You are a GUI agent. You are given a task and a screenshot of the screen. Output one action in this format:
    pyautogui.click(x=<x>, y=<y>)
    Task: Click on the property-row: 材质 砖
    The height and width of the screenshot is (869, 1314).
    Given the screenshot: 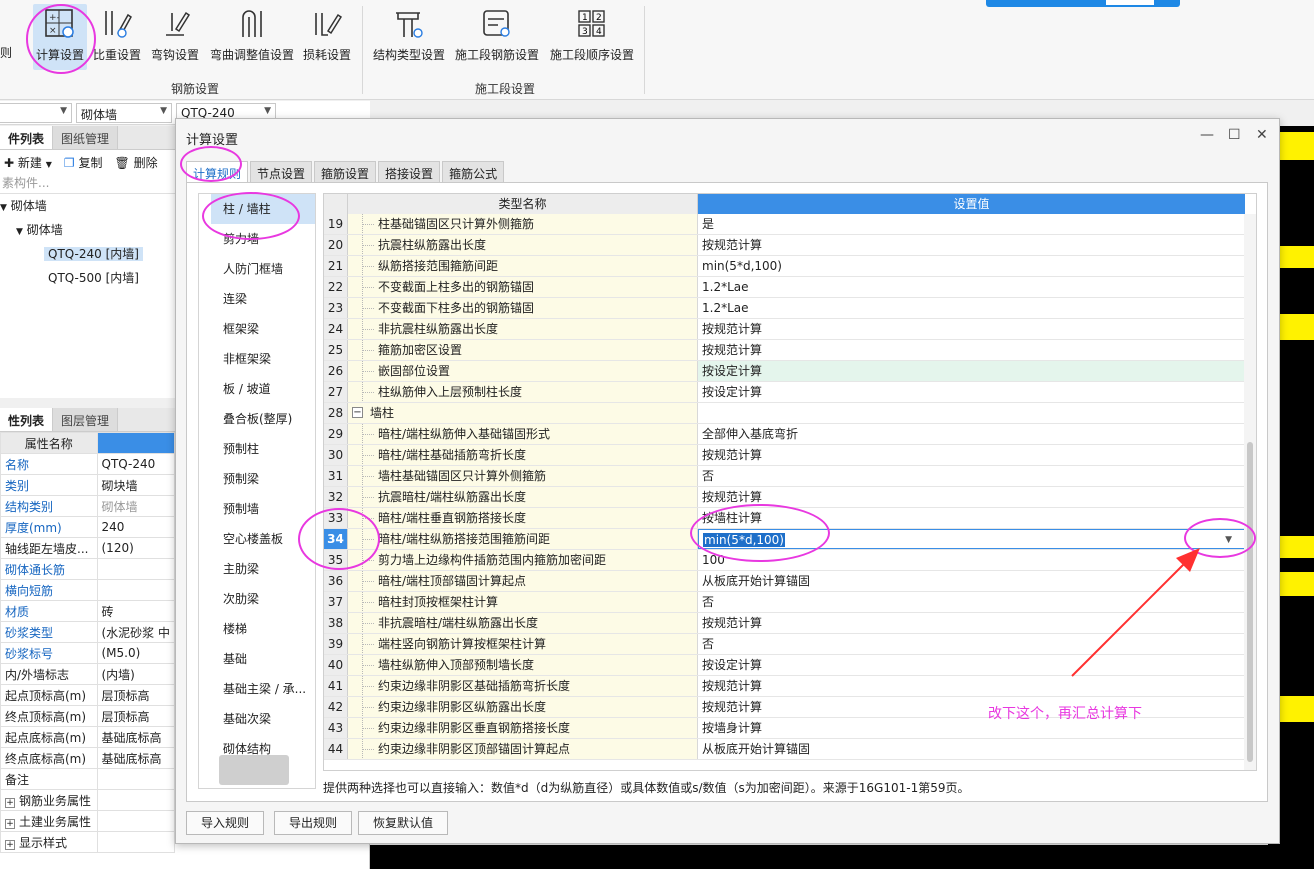 What is the action you would take?
    pyautogui.click(x=87, y=611)
    